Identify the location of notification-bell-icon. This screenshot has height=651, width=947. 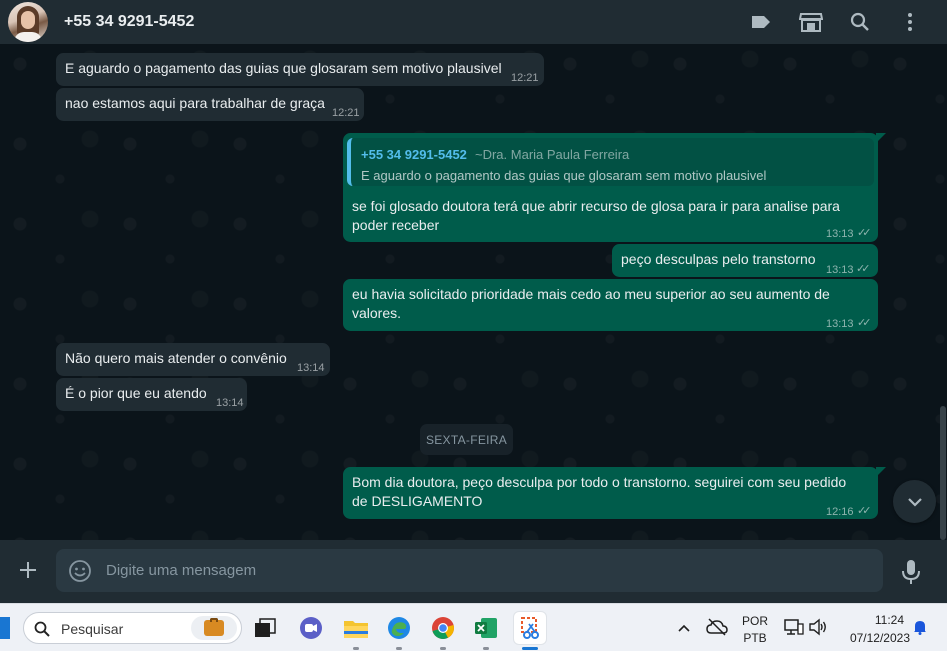
(920, 629).